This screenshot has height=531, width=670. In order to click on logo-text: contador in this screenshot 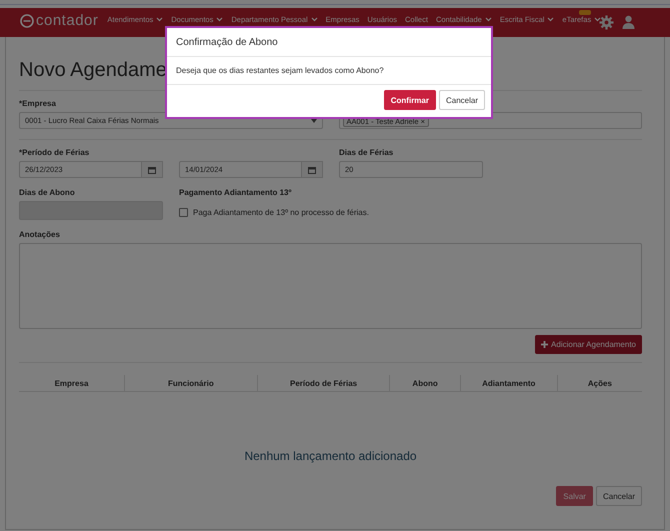, I will do `click(67, 20)`.